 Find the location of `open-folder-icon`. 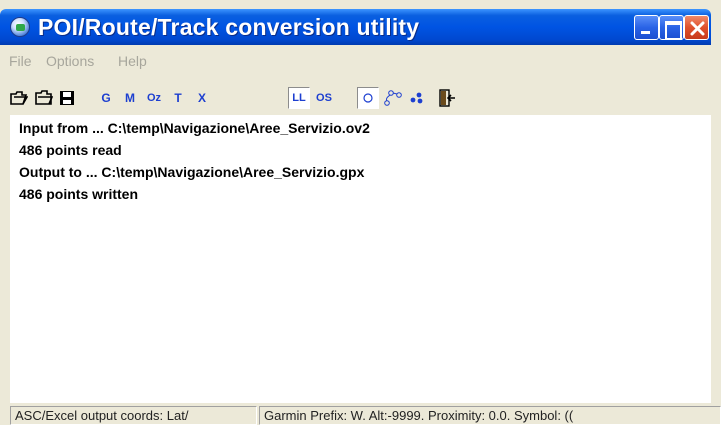

open-folder-icon is located at coordinates (19, 98).